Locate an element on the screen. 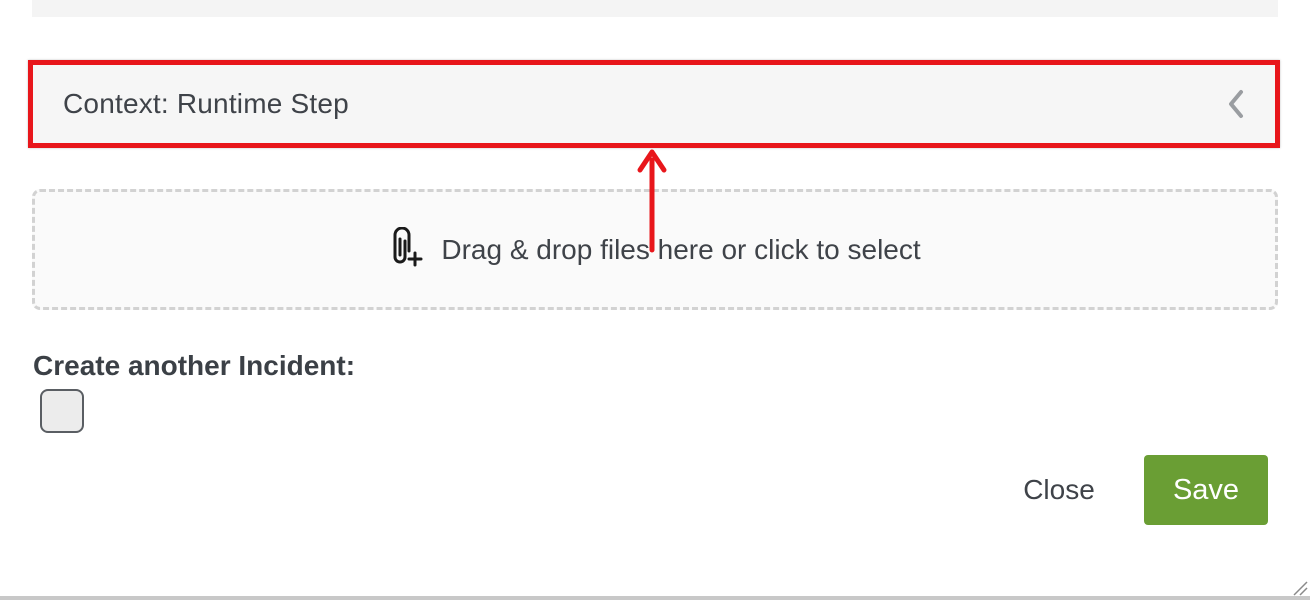 This screenshot has height=600, width=1310. dialog-bottom-edge is located at coordinates (655, 598).